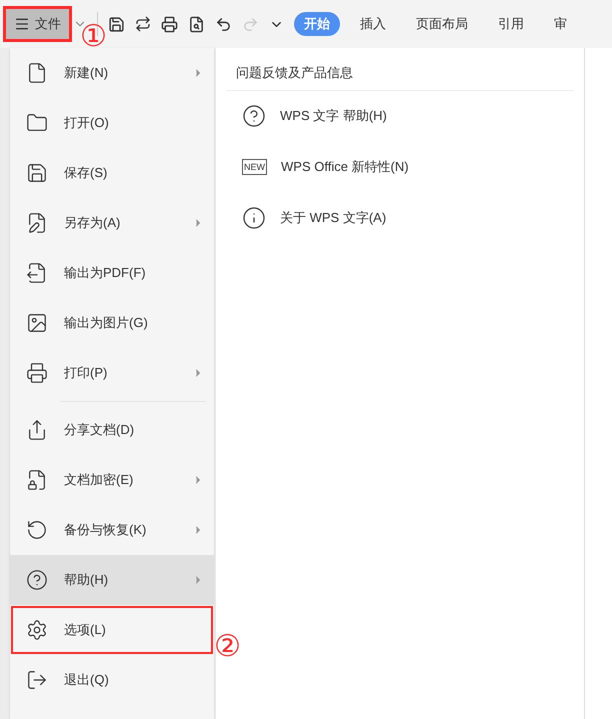 The width and height of the screenshot is (612, 719). What do you see at coordinates (112, 530) in the screenshot?
I see `menu-item: 备份与恢复(K)` at bounding box center [112, 530].